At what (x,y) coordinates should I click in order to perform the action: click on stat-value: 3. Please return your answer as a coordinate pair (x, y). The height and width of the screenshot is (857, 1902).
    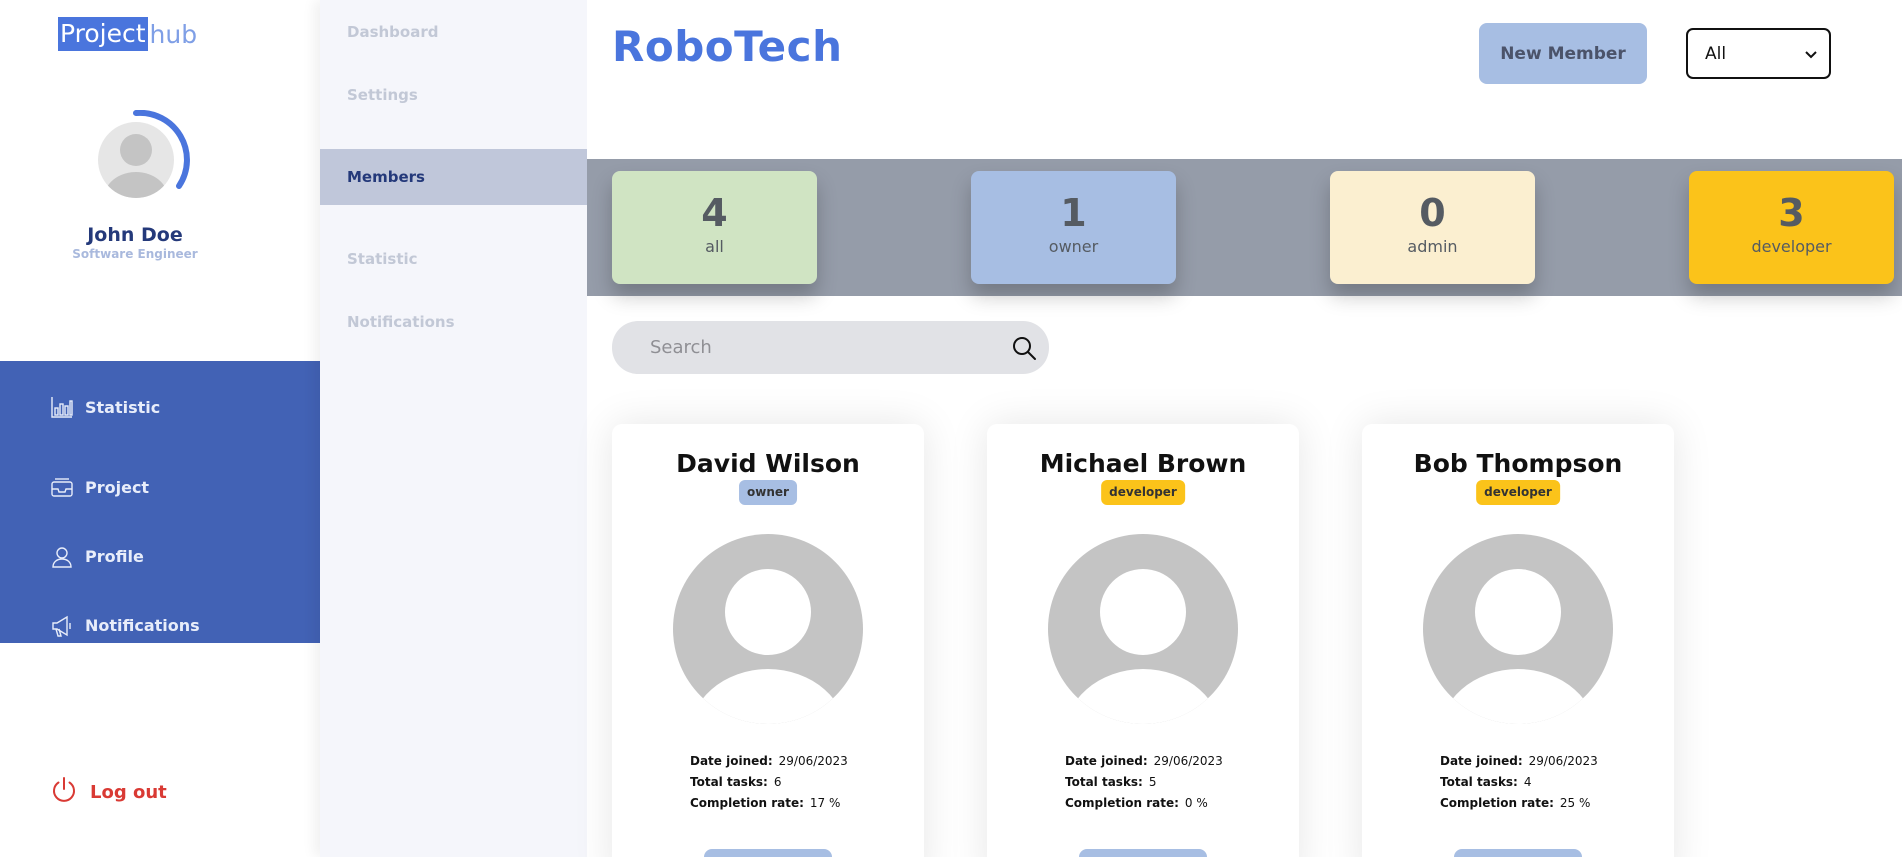
    Looking at the image, I should click on (1791, 213).